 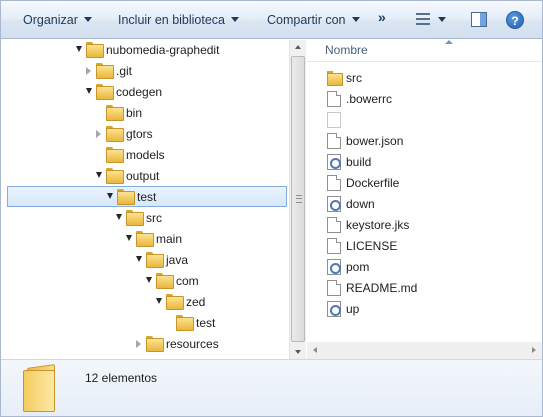 I want to click on file-item: bower.json, so click(x=425, y=141).